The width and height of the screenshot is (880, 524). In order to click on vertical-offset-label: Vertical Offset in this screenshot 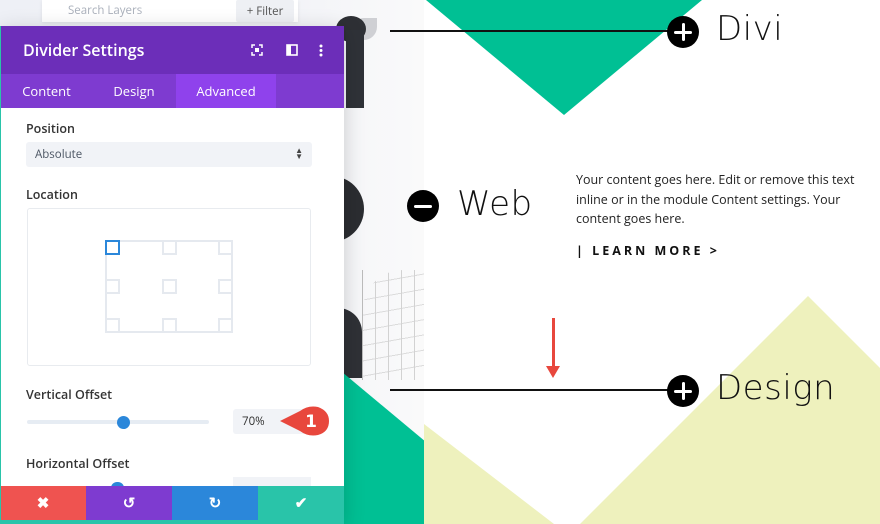, I will do `click(69, 394)`.